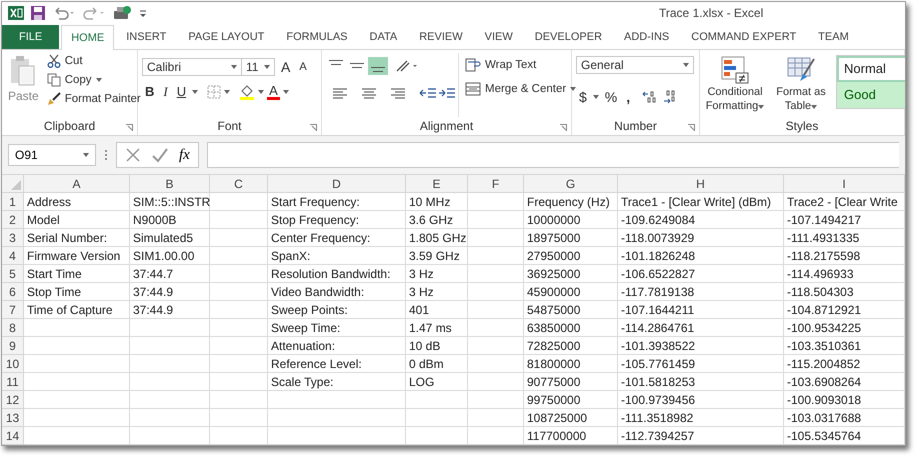 This screenshot has height=467, width=916. Describe the element at coordinates (407, 65) in the screenshot. I see `orientation-icon` at that location.